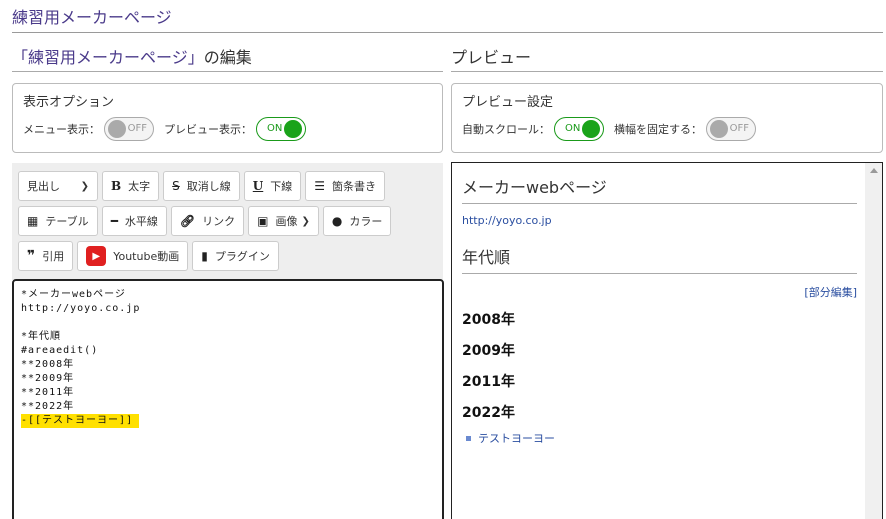 This screenshot has height=519, width=886. Describe the element at coordinates (96, 256) in the screenshot. I see `youtube-icon: ▶` at that location.